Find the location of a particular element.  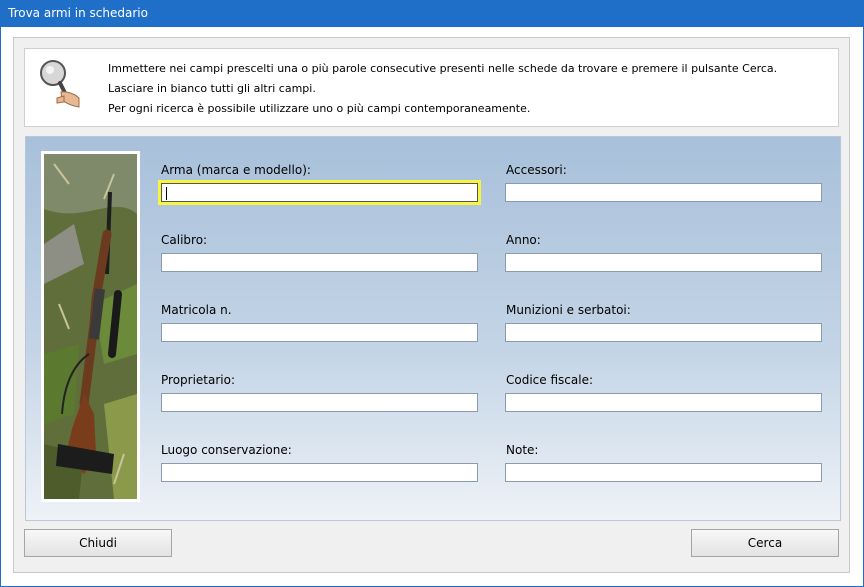

title-bar: Trova armi in schedario is located at coordinates (432, 13).